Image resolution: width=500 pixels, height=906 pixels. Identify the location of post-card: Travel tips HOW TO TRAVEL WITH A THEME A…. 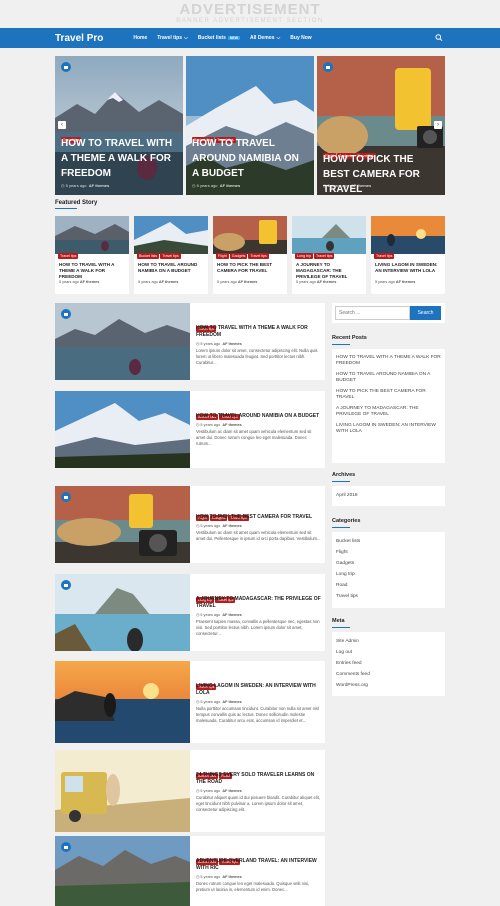
(190, 341).